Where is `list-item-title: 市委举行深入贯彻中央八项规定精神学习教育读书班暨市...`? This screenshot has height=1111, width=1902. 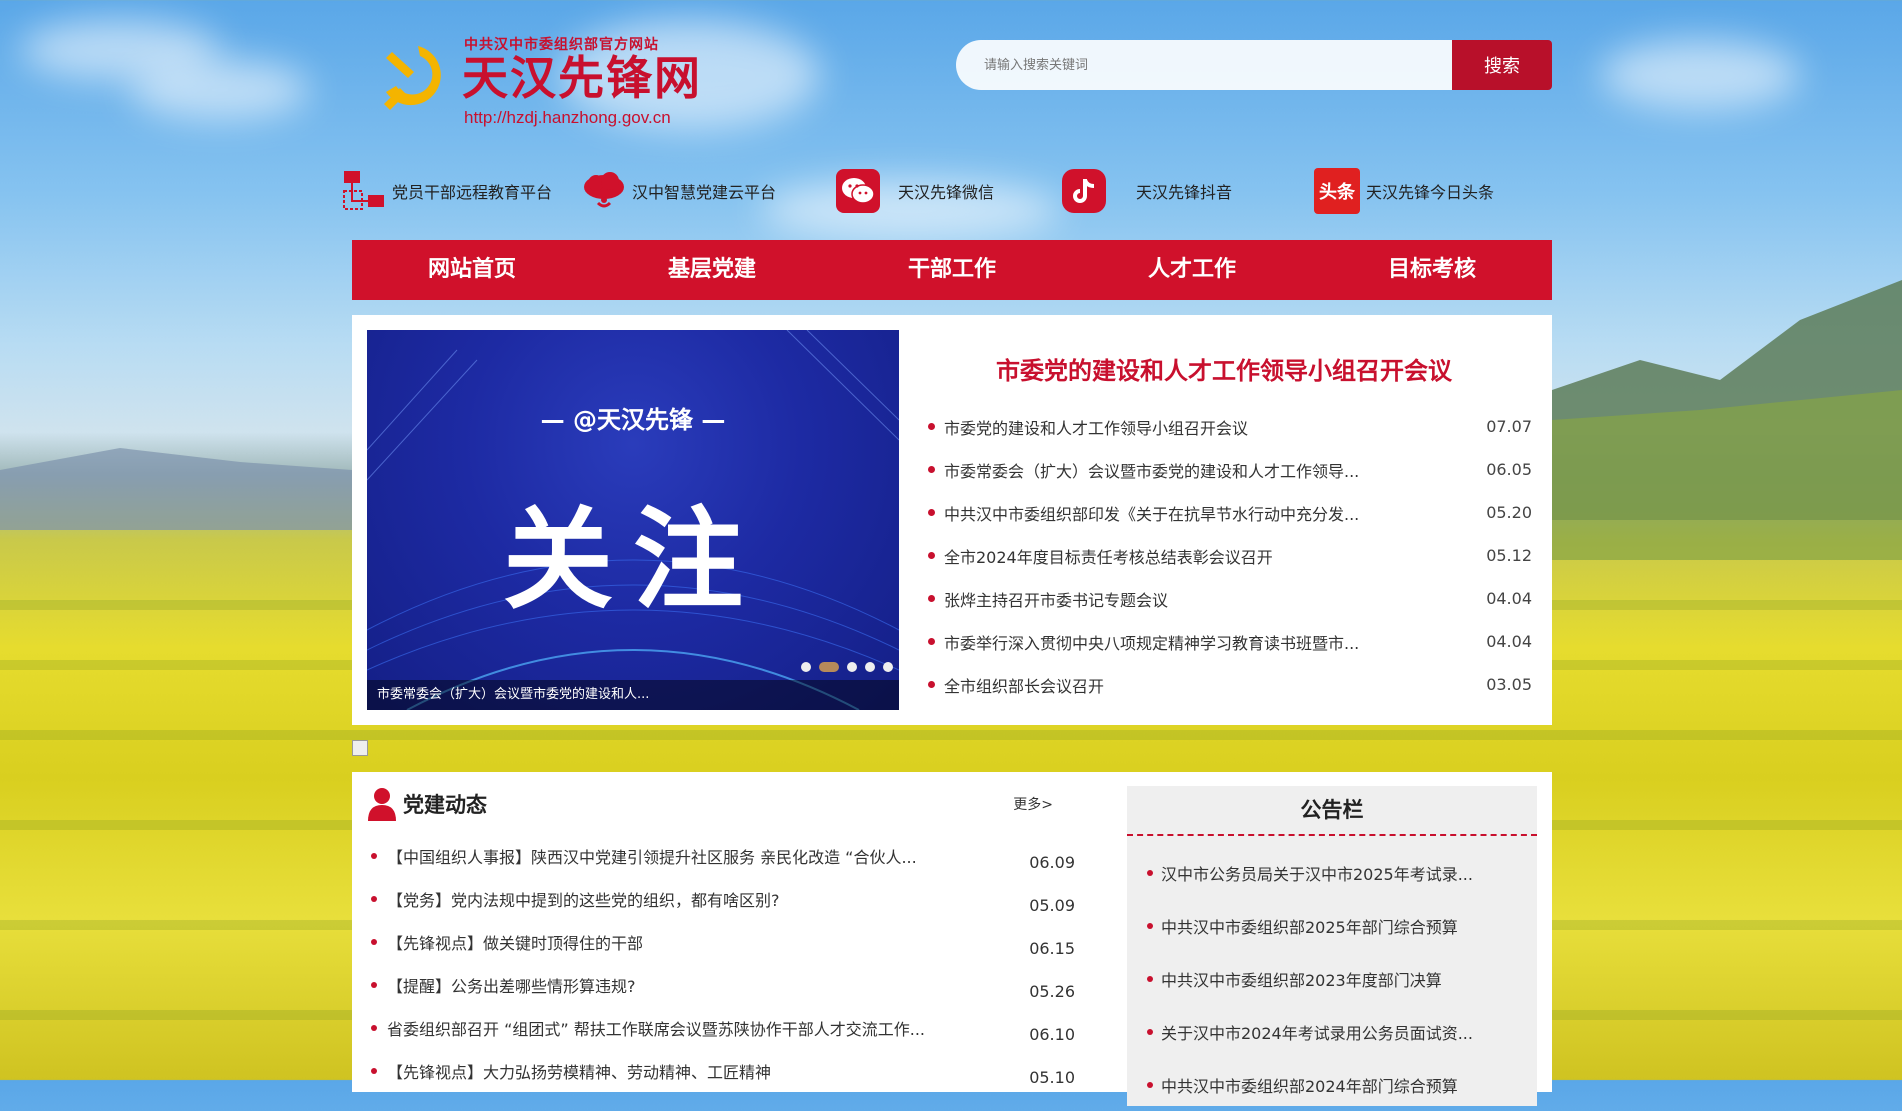
list-item-title: 市委举行深入贯彻中央八项规定精神学习教育读书班暨市... is located at coordinates (1152, 643).